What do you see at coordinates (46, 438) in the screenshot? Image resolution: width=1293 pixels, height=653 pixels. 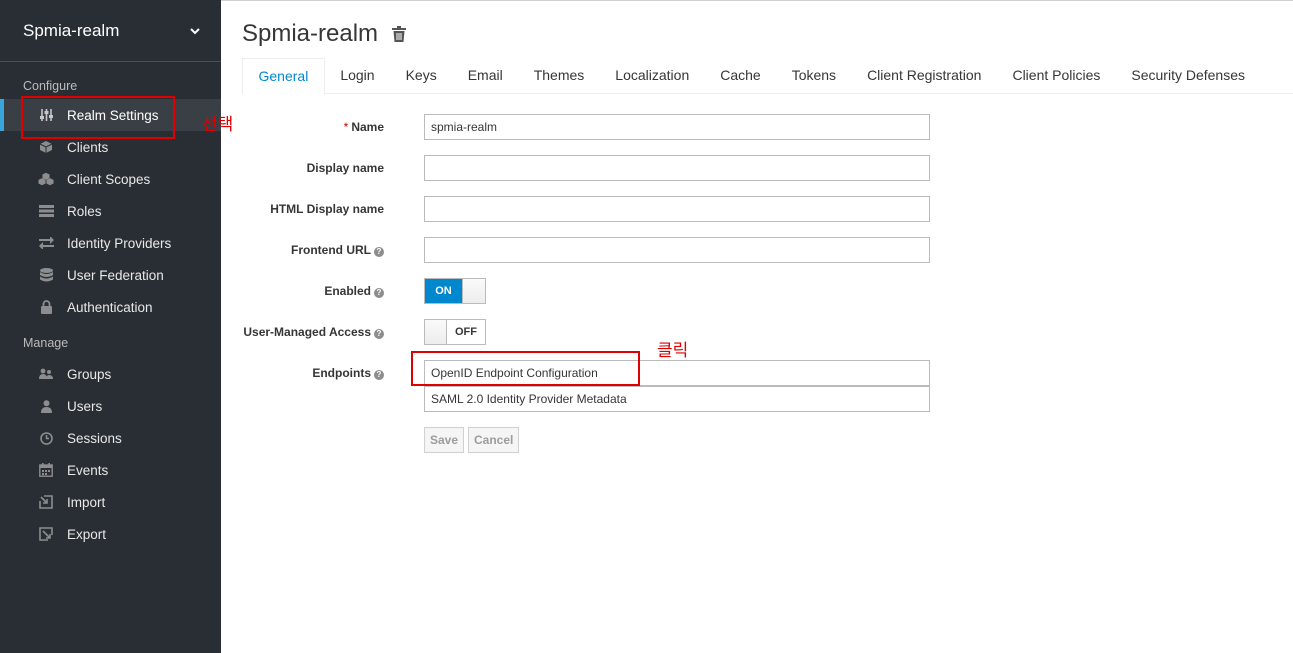 I see `clock-icon` at bounding box center [46, 438].